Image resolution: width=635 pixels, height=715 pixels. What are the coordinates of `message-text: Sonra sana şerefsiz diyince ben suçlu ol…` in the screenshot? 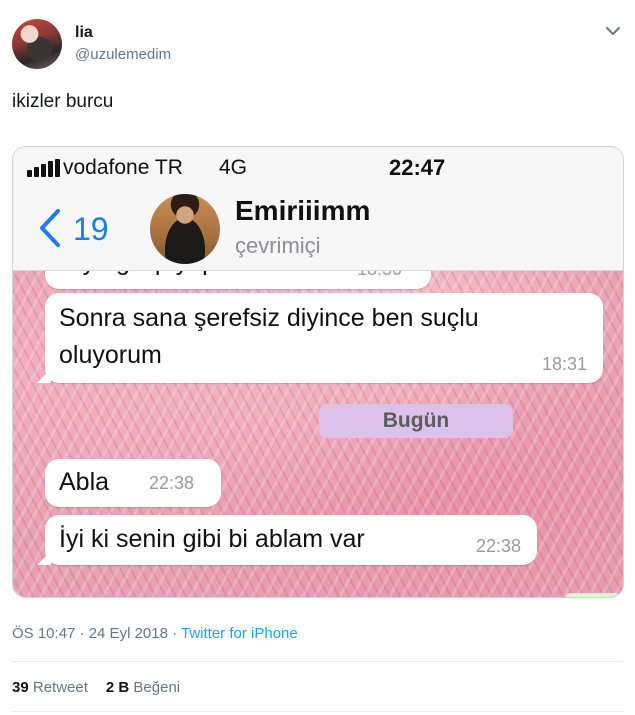 It's located at (269, 336).